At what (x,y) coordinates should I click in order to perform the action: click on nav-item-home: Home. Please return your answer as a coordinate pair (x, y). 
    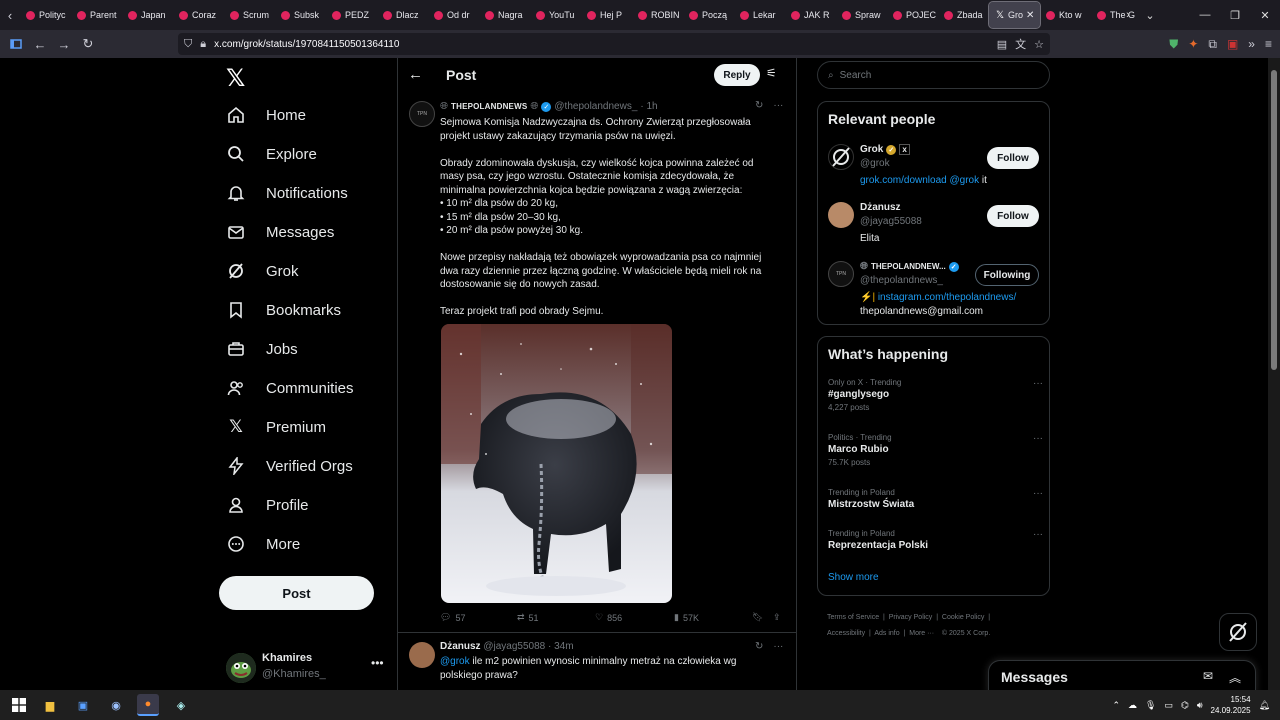
    Looking at the image, I should click on (266, 115).